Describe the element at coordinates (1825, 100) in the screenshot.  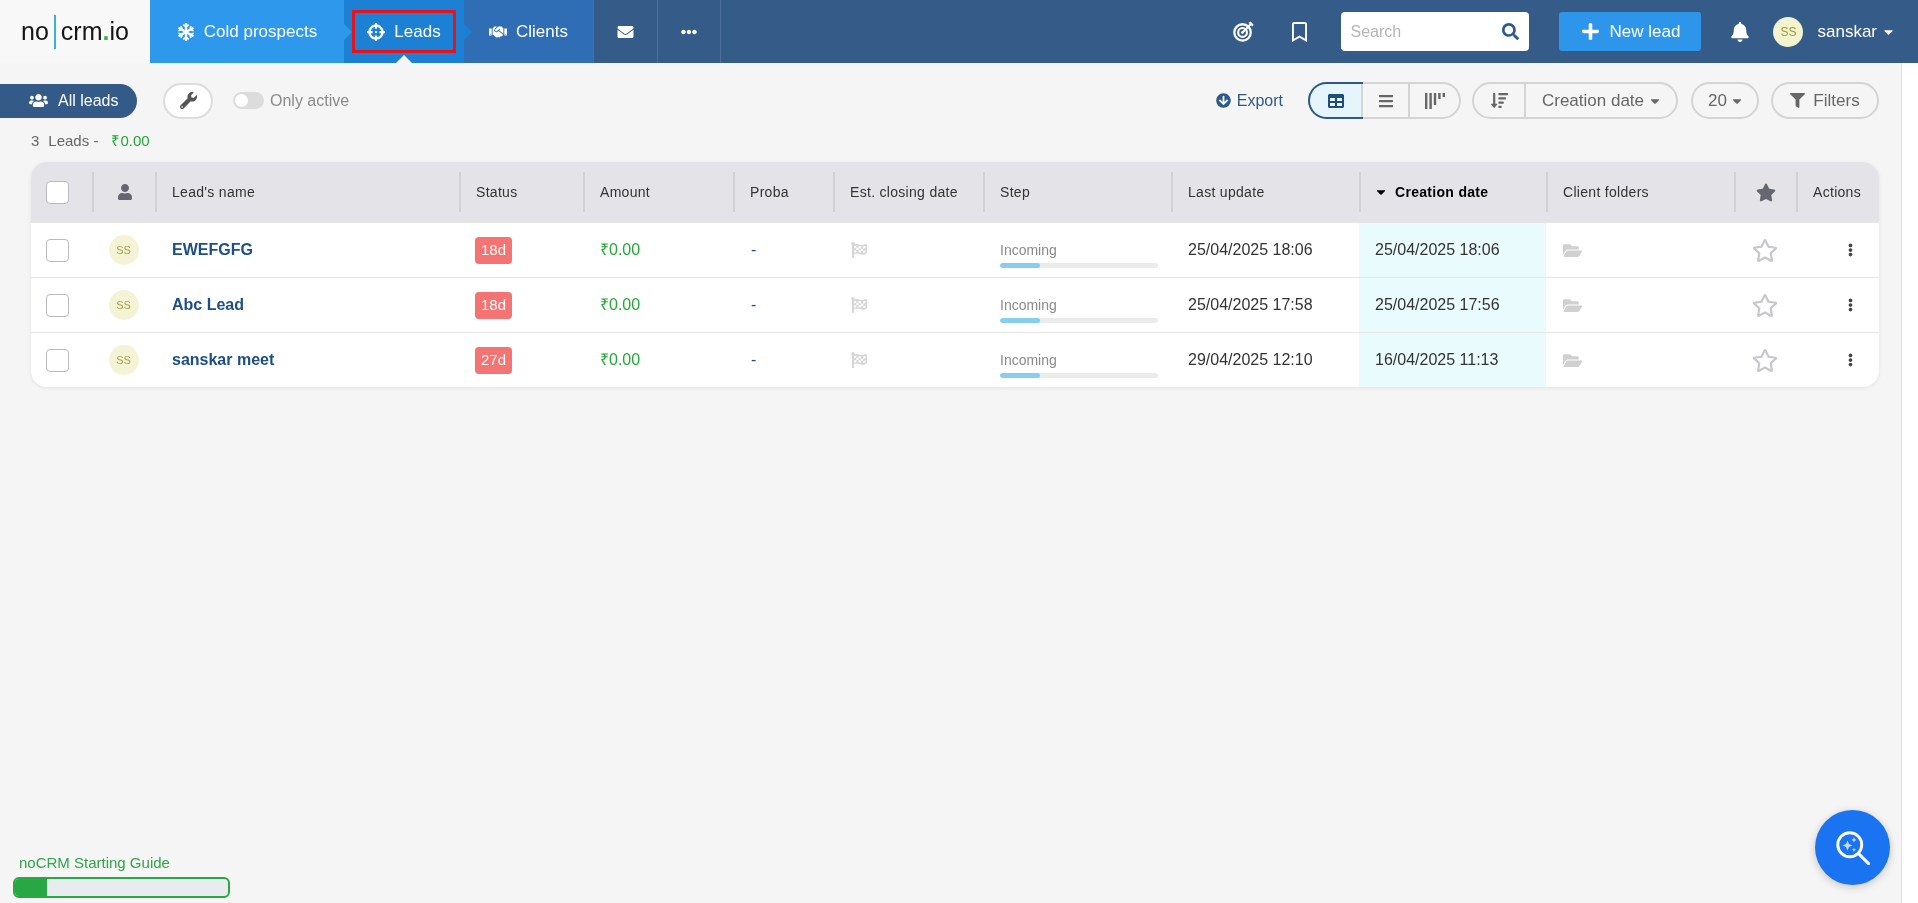
I see `filters-button: Filters` at that location.